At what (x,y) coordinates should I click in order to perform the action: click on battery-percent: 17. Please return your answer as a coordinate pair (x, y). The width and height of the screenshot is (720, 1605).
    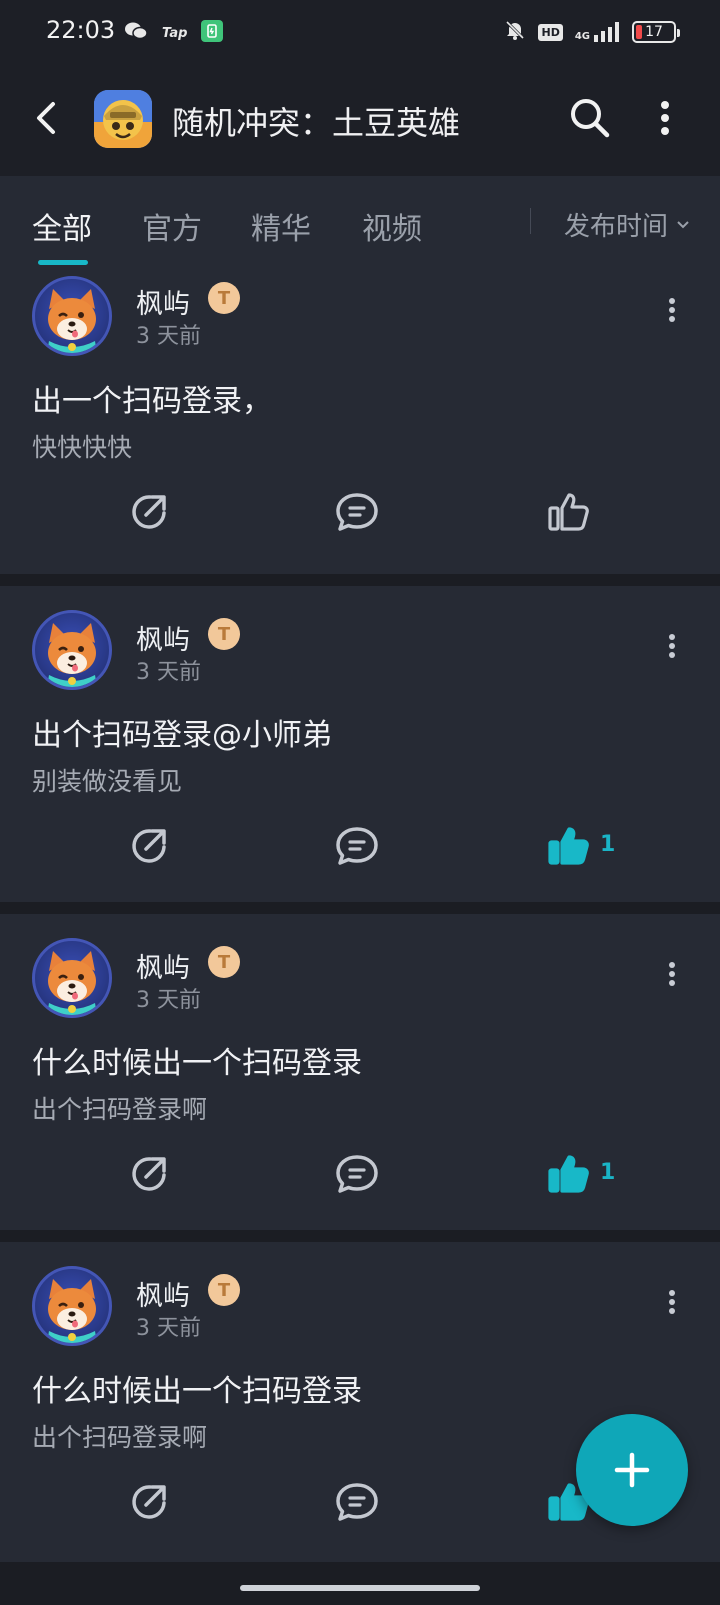
    Looking at the image, I should click on (654, 32).